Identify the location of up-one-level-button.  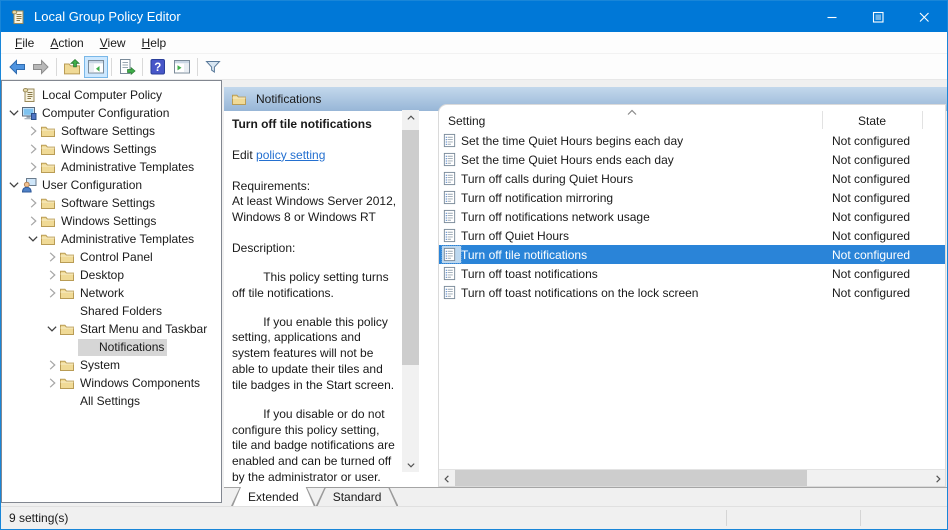
(72, 67).